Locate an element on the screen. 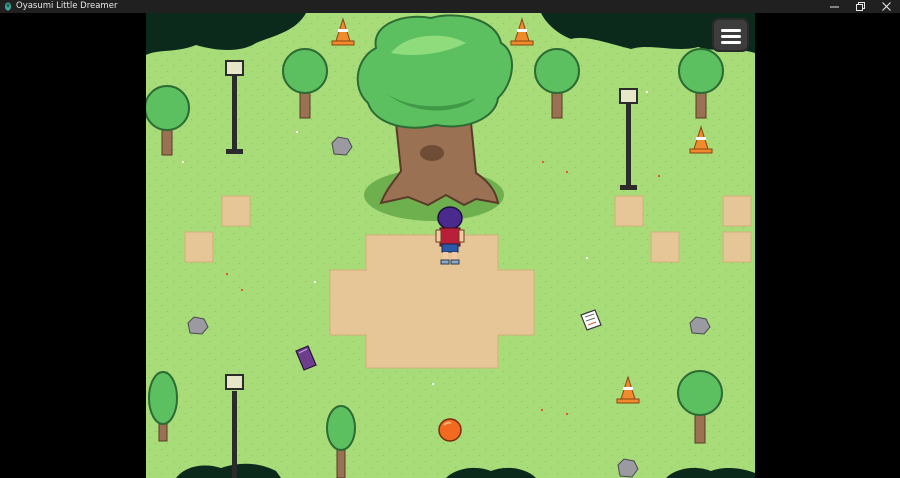 Image resolution: width=900 pixels, height=478 pixels. book-item is located at coordinates (306, 358).